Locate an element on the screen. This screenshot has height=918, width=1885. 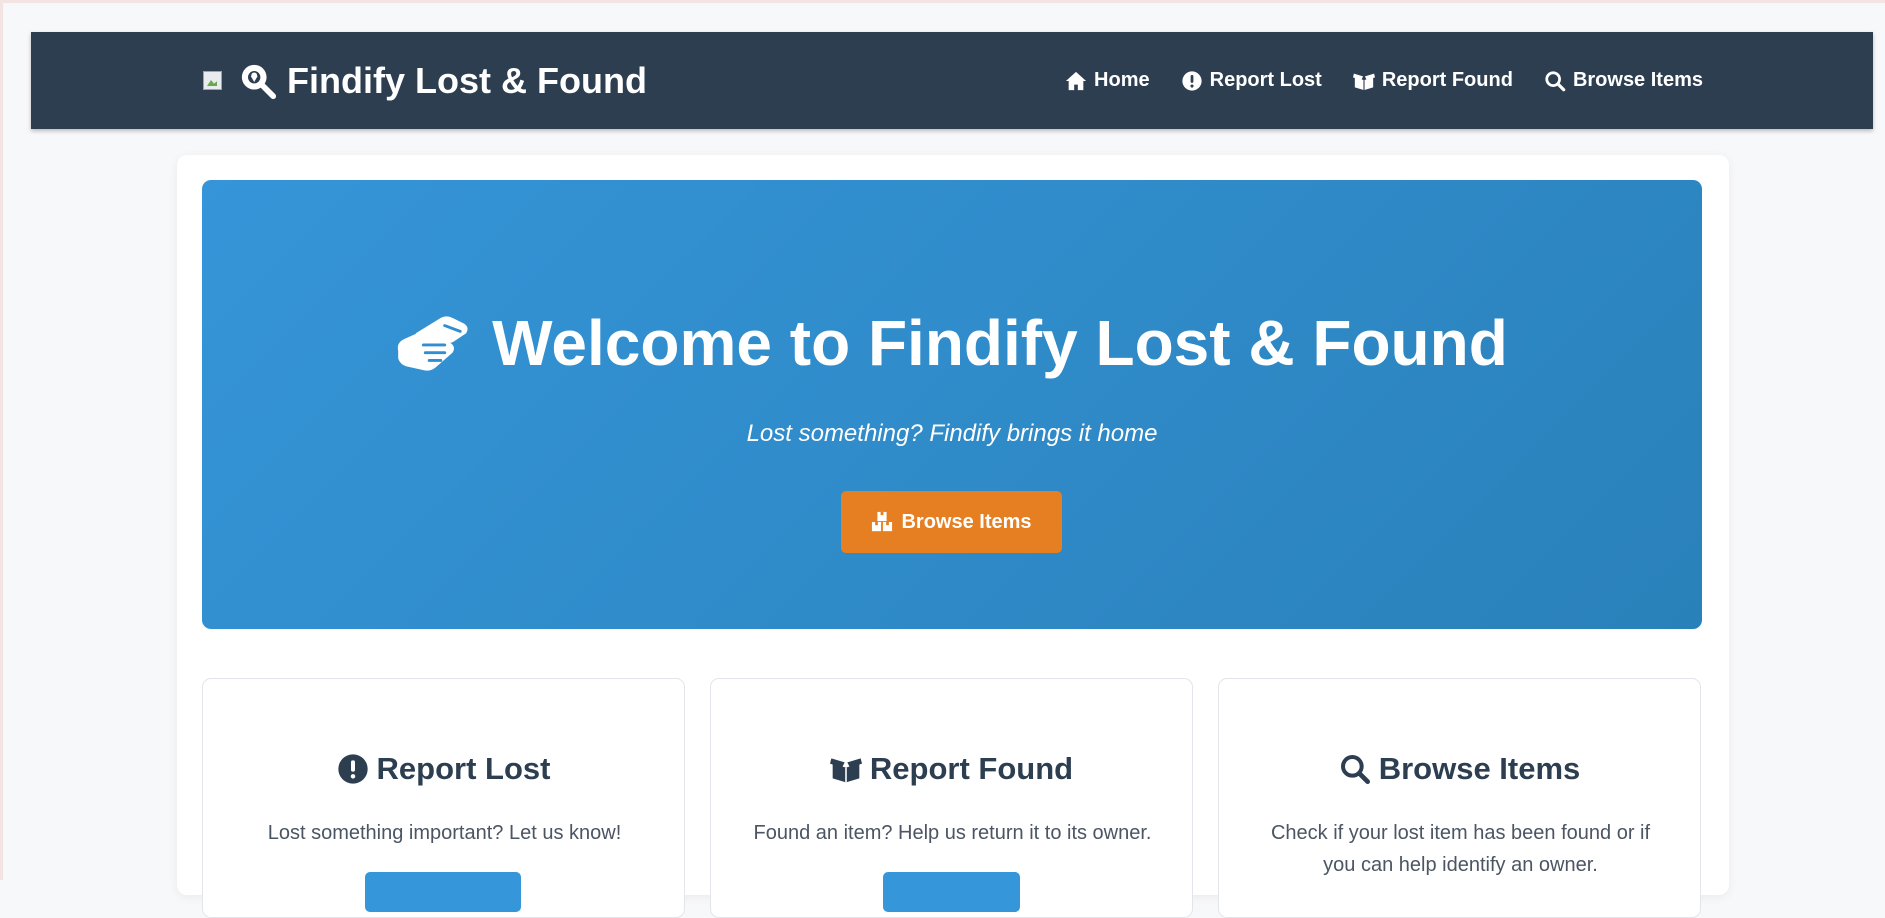
nav-link-label: Browse Items is located at coordinates (1637, 80).